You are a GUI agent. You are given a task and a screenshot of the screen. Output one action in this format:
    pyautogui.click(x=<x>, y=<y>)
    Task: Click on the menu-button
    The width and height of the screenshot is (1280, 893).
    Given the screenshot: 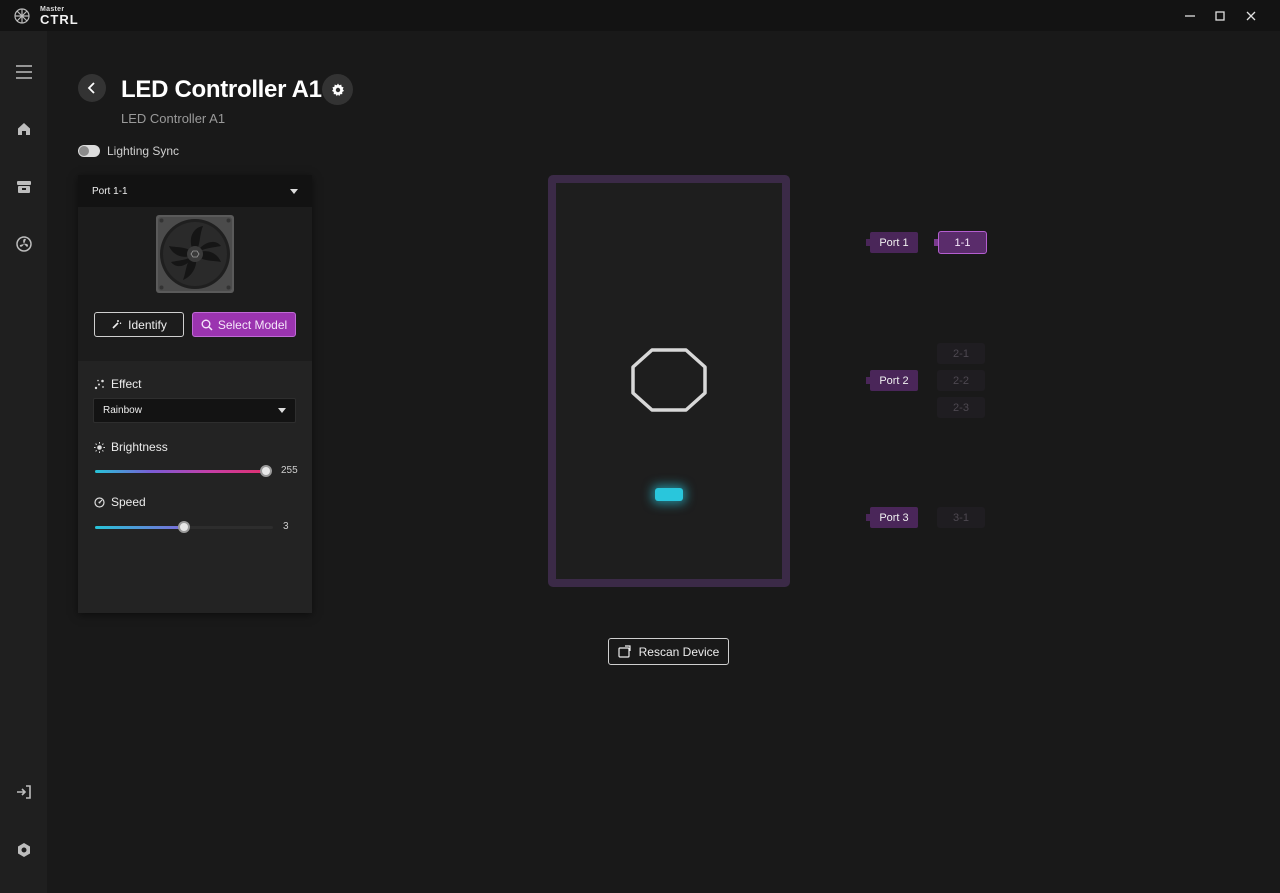 What is the action you would take?
    pyautogui.click(x=24, y=72)
    